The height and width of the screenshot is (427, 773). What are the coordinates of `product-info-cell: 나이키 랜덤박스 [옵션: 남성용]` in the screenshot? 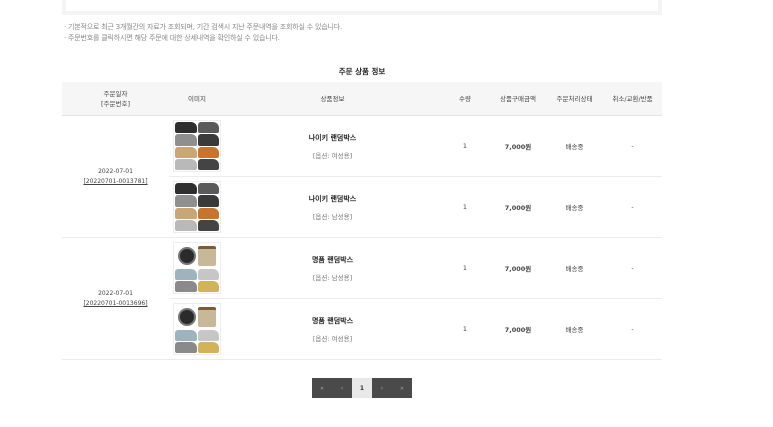 It's located at (332, 207).